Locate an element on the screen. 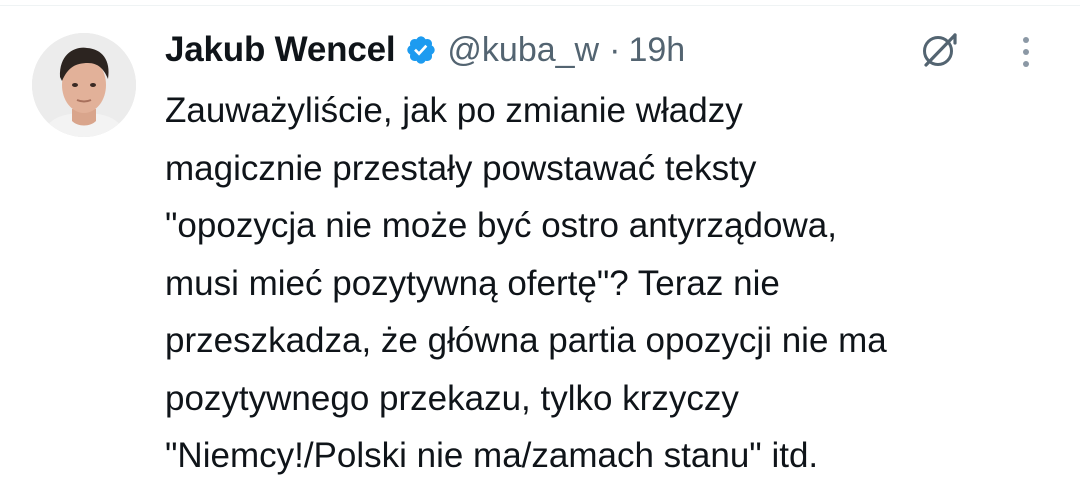 This screenshot has width=1080, height=485. grok-icon is located at coordinates (939, 50).